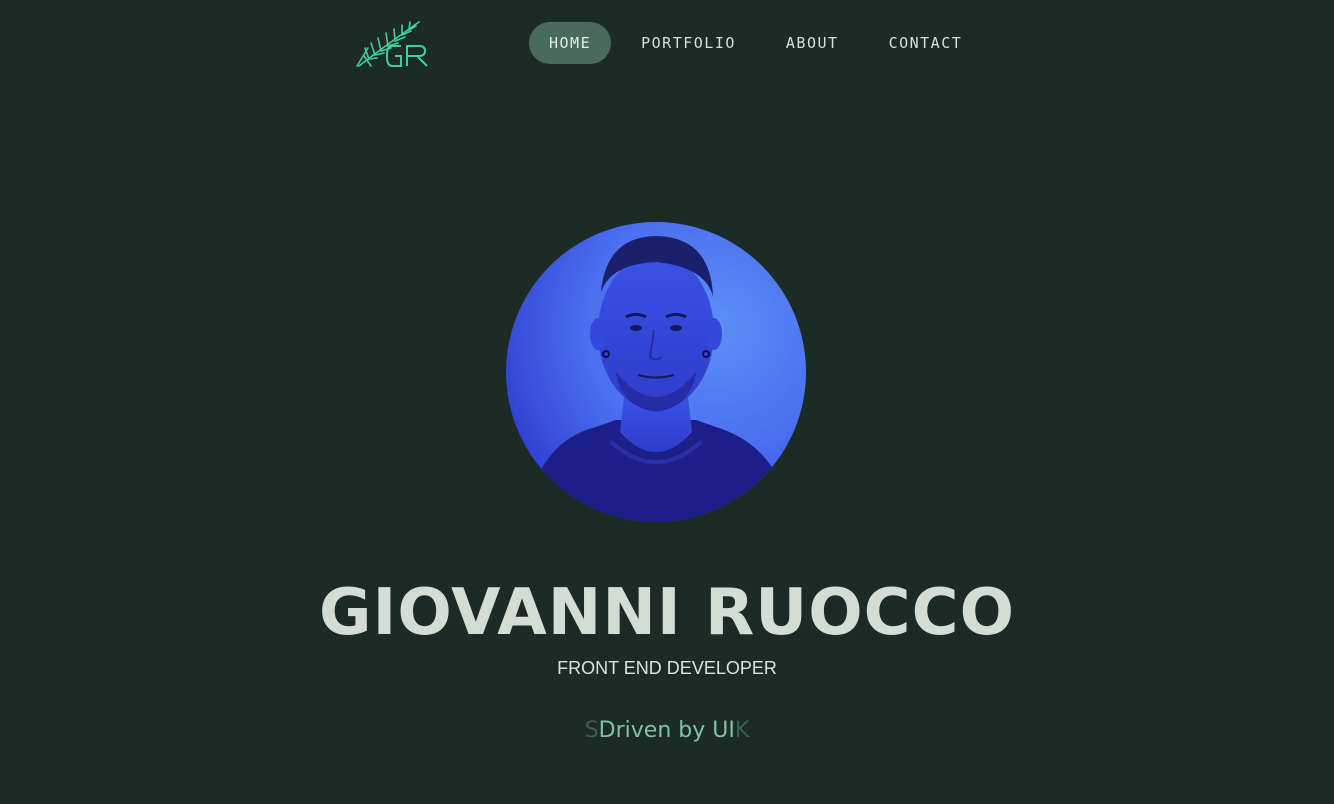 The height and width of the screenshot is (804, 1334). I want to click on nav-item-home: HOME, so click(570, 43).